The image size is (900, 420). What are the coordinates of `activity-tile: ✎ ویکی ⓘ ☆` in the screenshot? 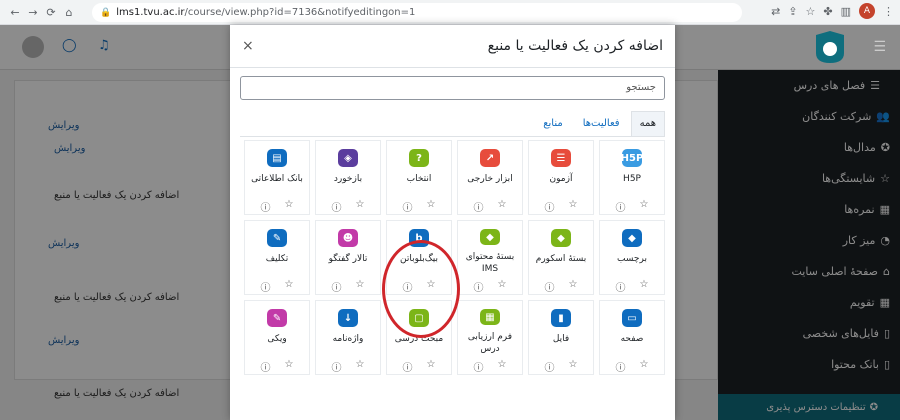 It's located at (277, 337).